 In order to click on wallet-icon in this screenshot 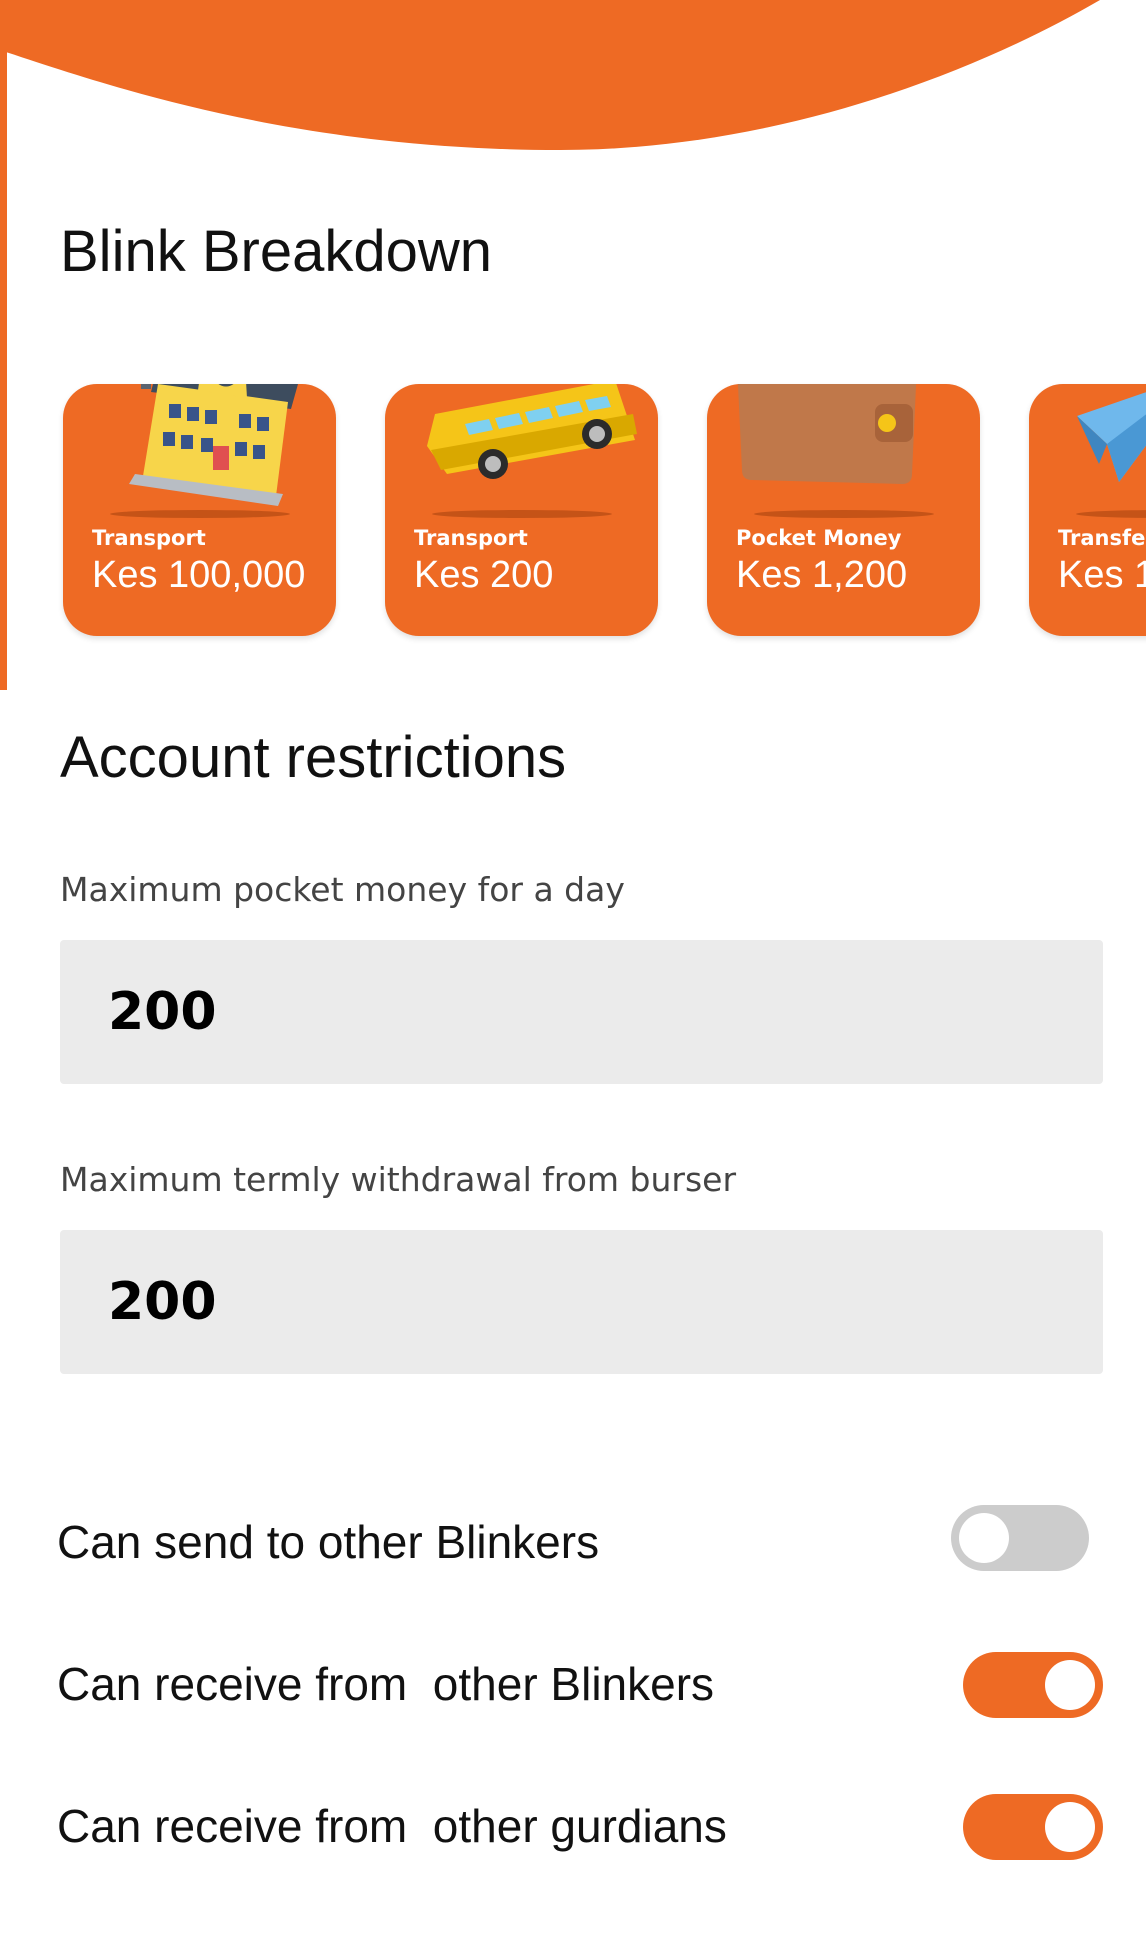, I will do `click(835, 451)`.